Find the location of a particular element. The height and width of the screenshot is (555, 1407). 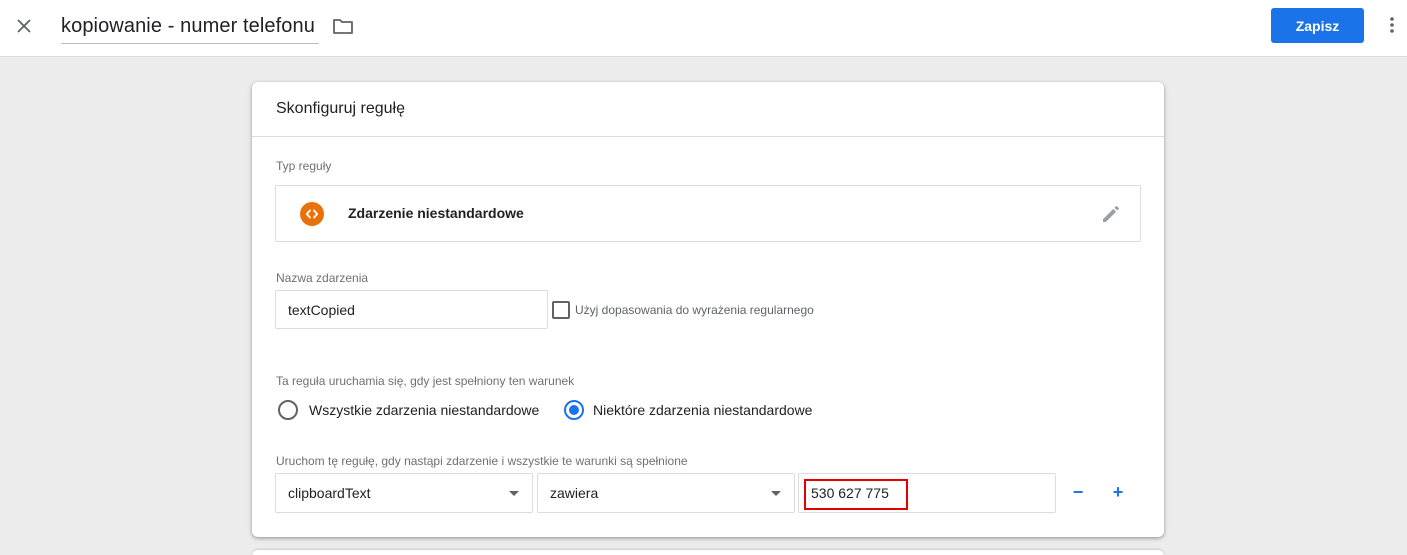

tag-name-field: kopiowanie - numer telefonu is located at coordinates (190, 28).